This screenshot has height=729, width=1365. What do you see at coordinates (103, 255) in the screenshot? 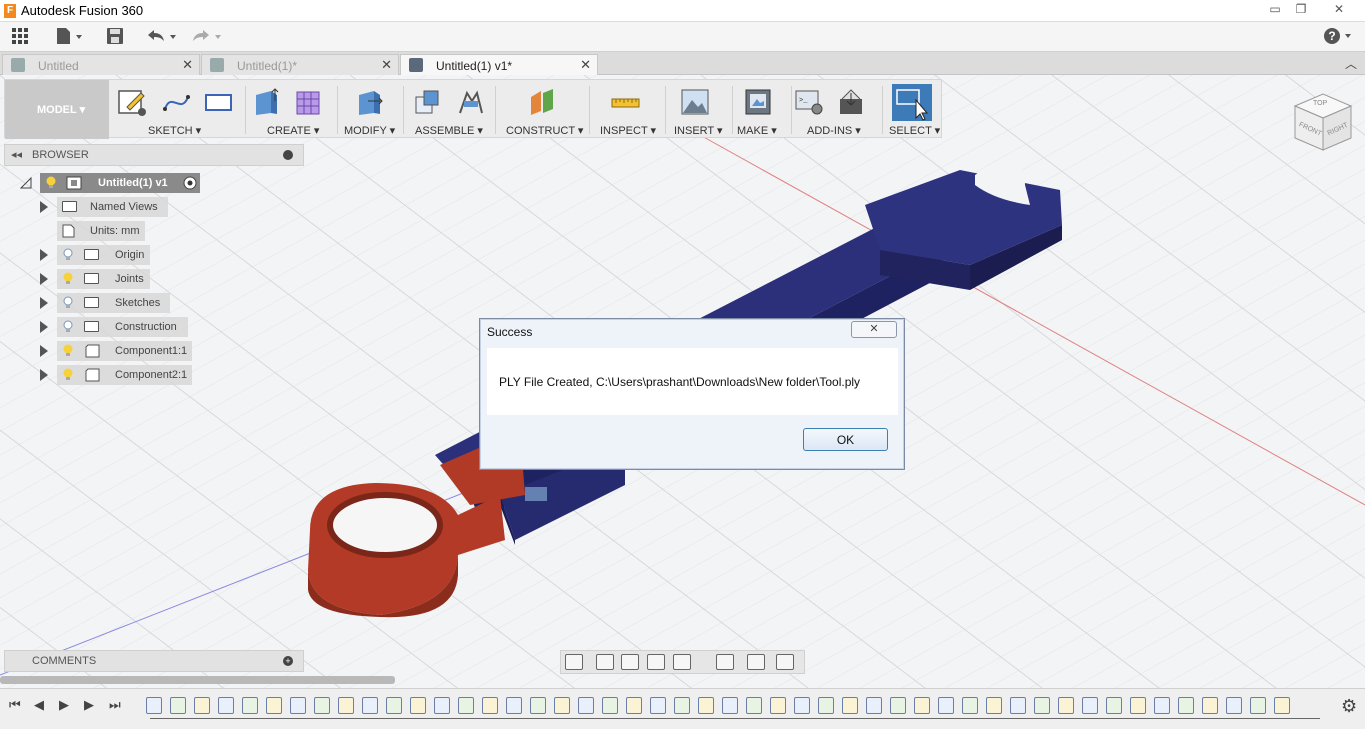
I see `tree-chip: Origin` at bounding box center [103, 255].